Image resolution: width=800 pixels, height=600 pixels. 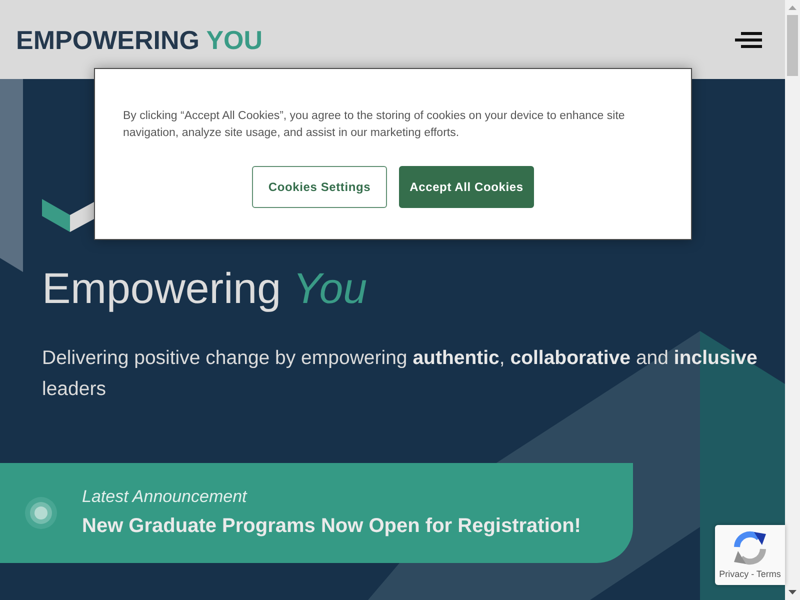 What do you see at coordinates (374, 125) in the screenshot?
I see `cookie-notice-text: By clicking “Accept All Cookies”, you agree to the storing of cookies on your device to enhance site navigation, analyze site usage, and assist in our marketing efforts.` at bounding box center [374, 125].